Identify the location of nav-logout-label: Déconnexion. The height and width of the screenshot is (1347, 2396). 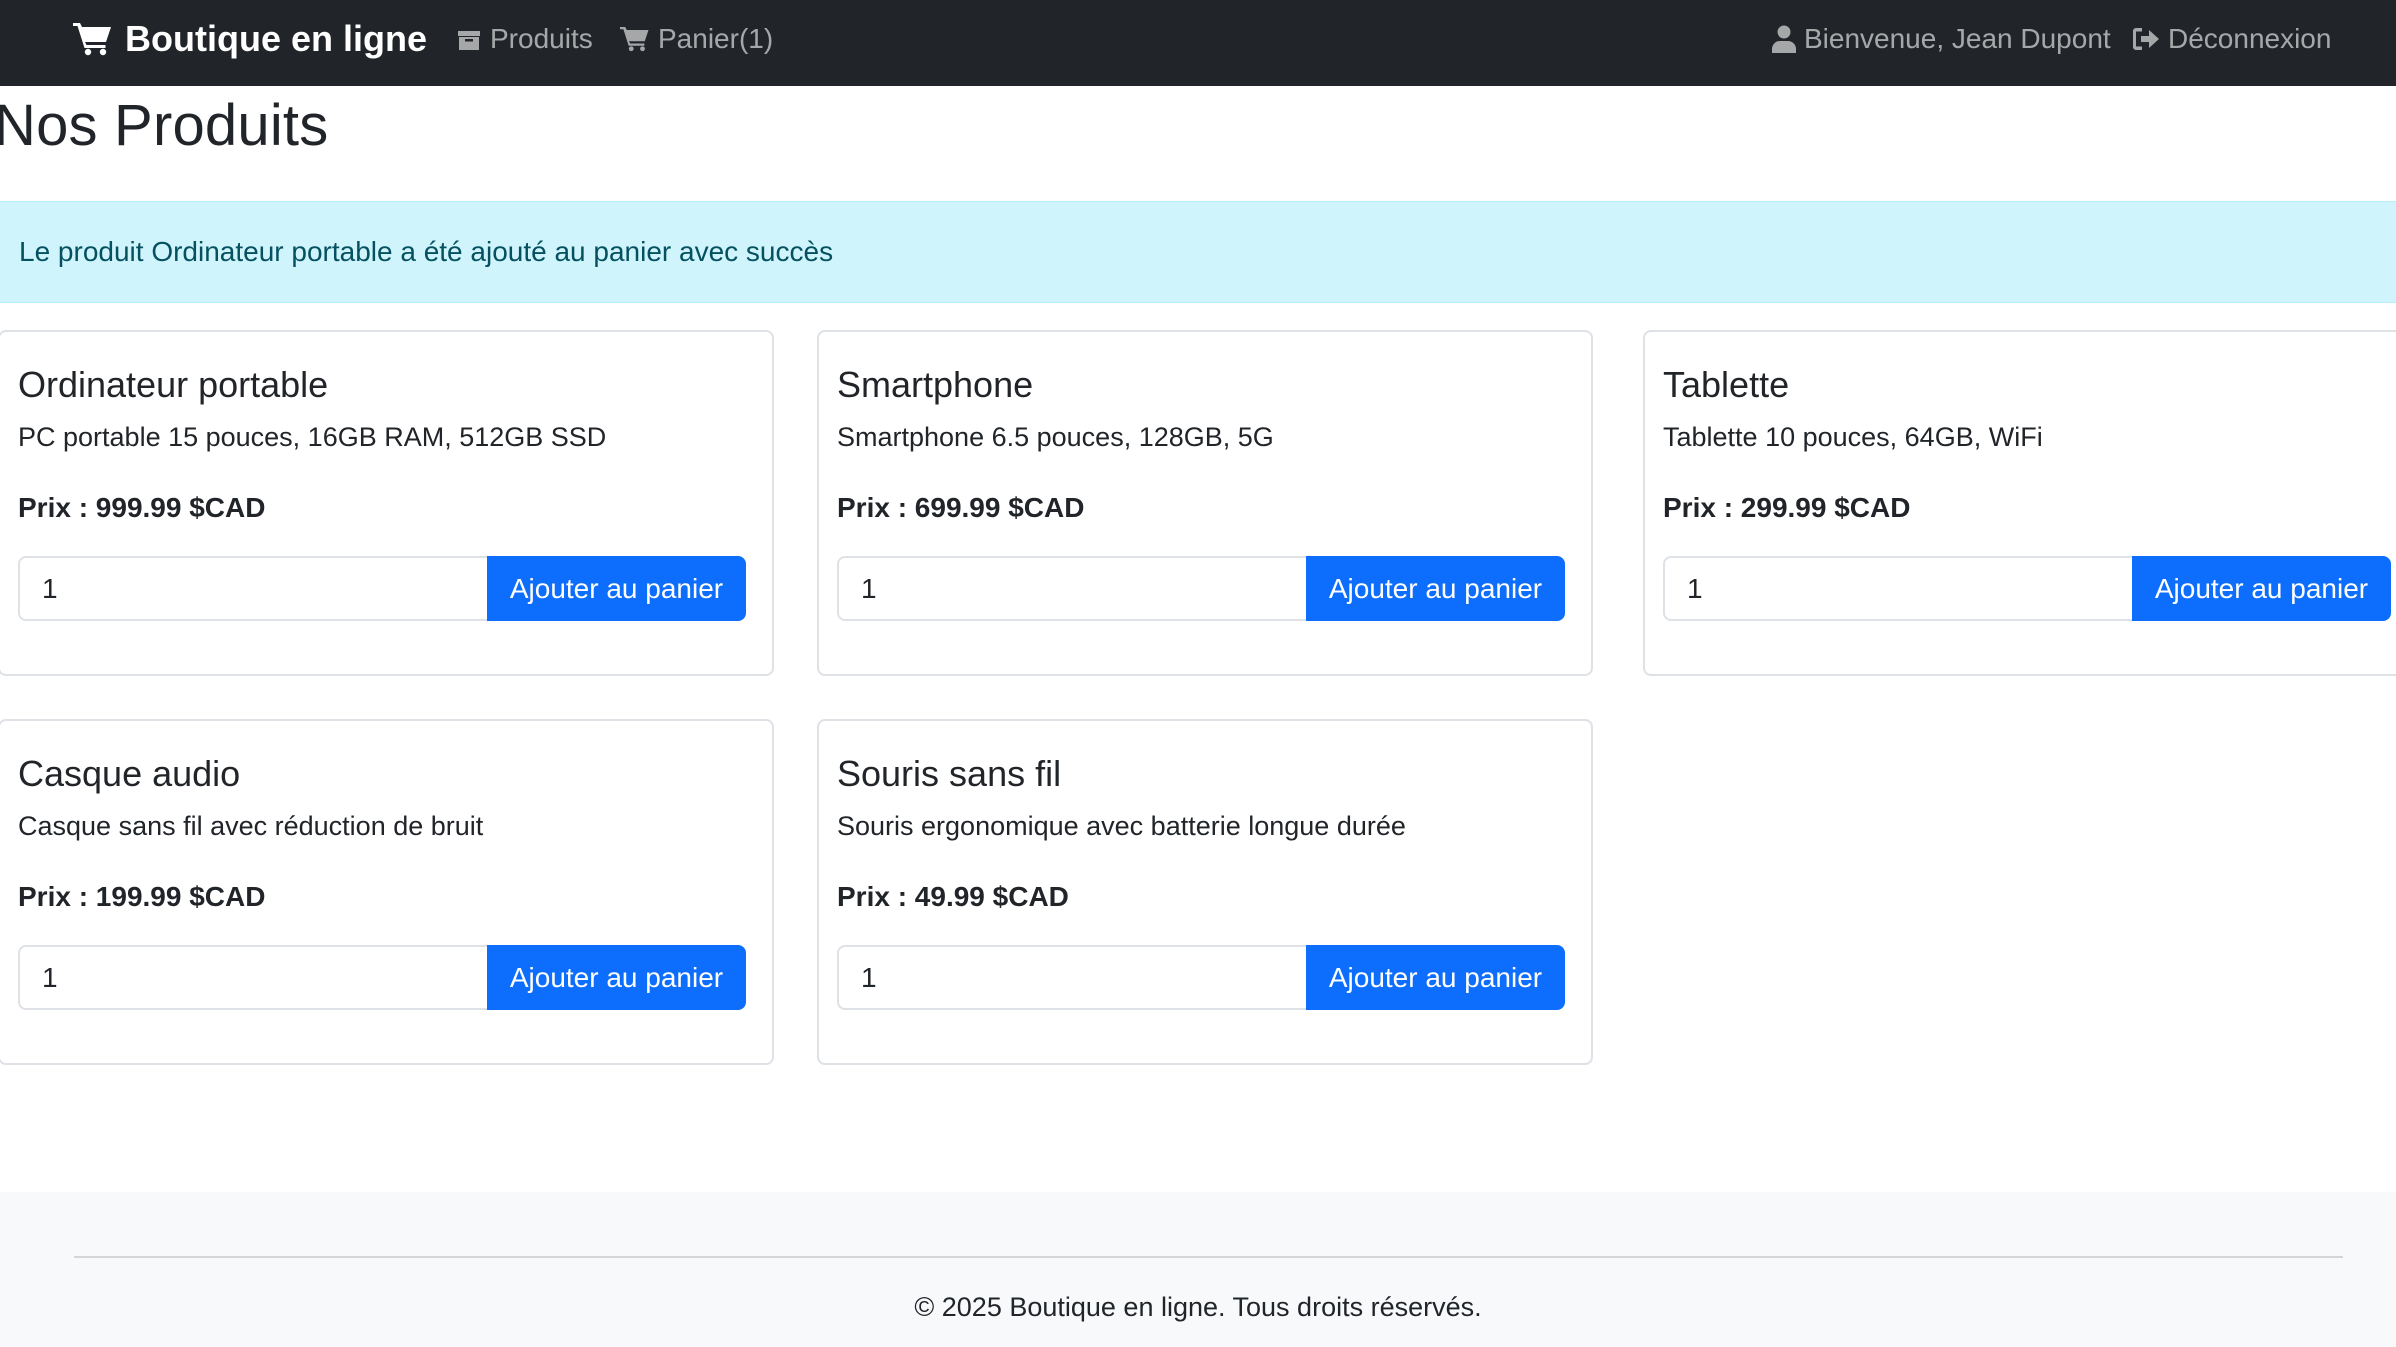
(2250, 38).